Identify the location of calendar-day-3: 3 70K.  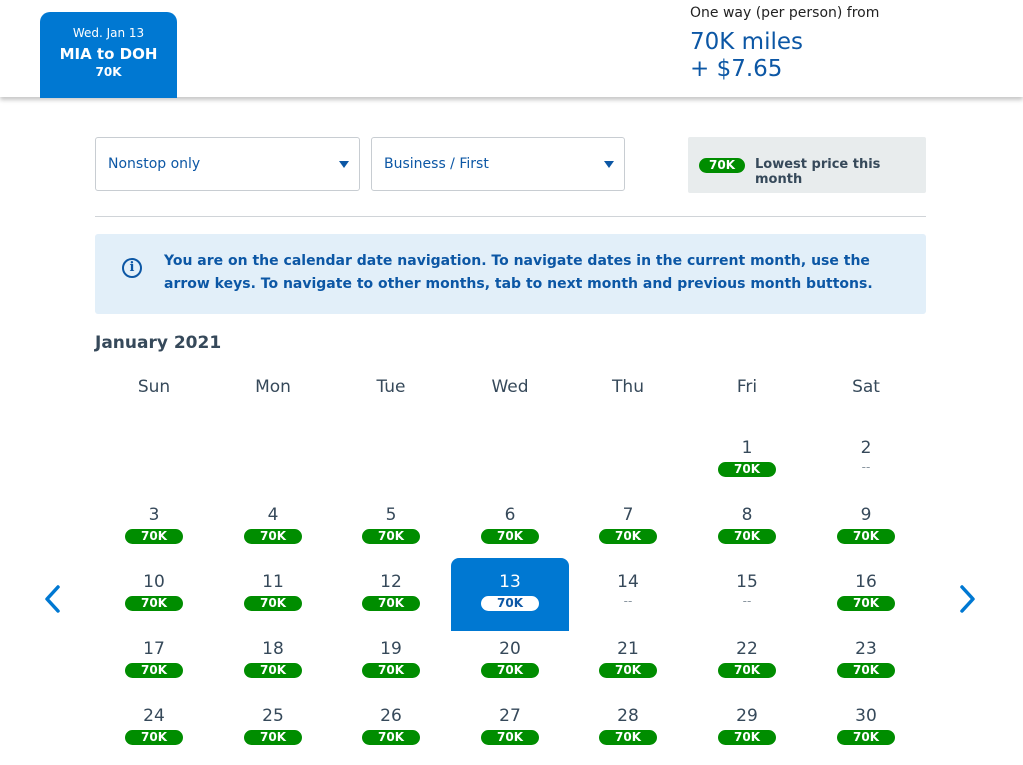
(154, 530).